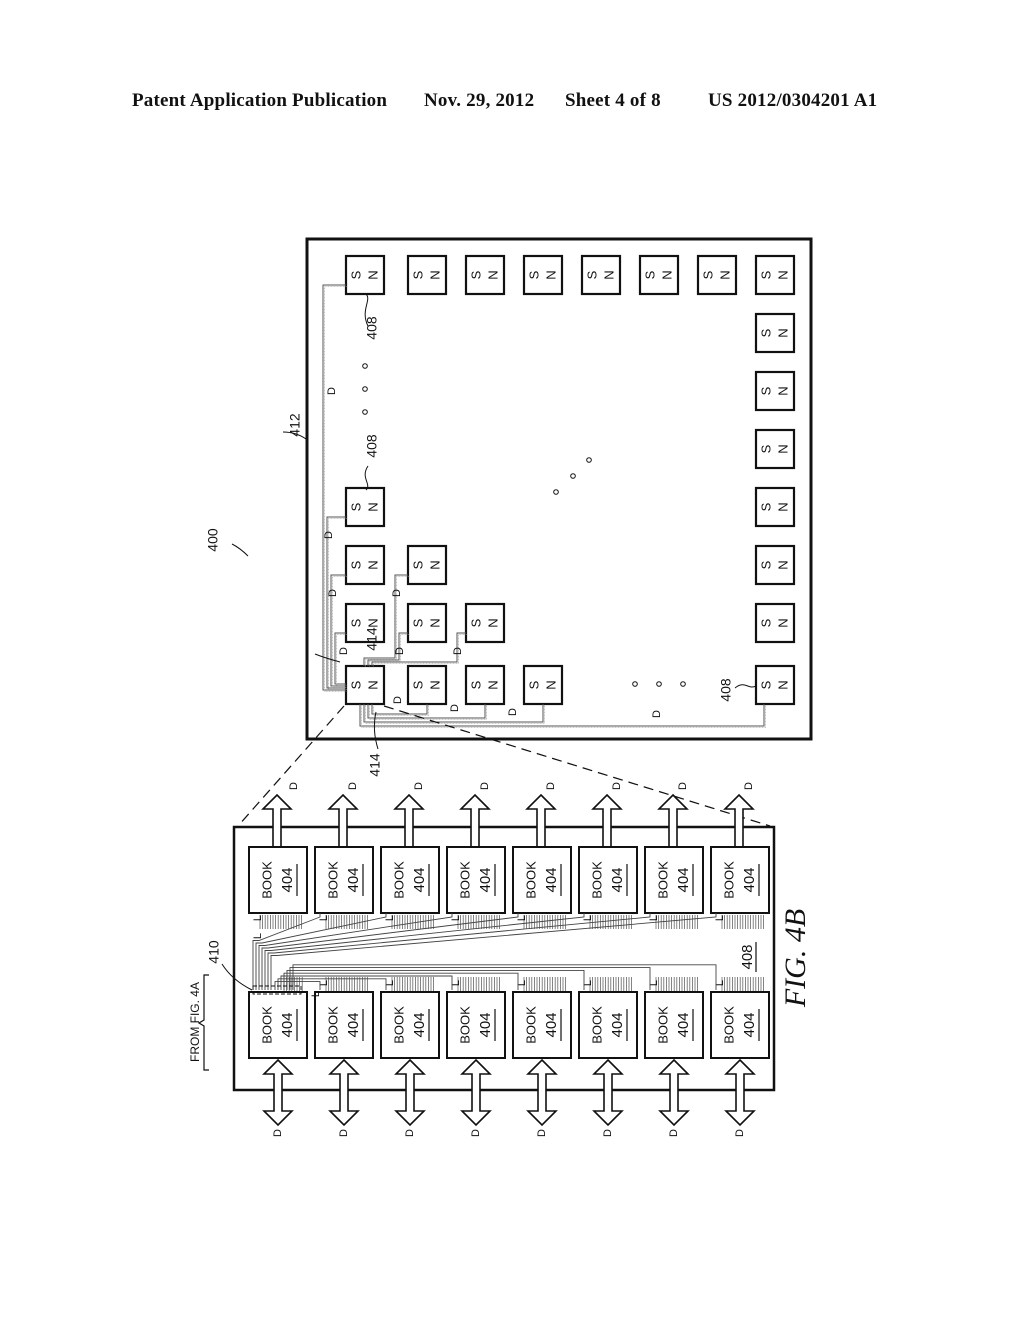  Describe the element at coordinates (601, 275) in the screenshot. I see `node-top-4: SN` at that location.